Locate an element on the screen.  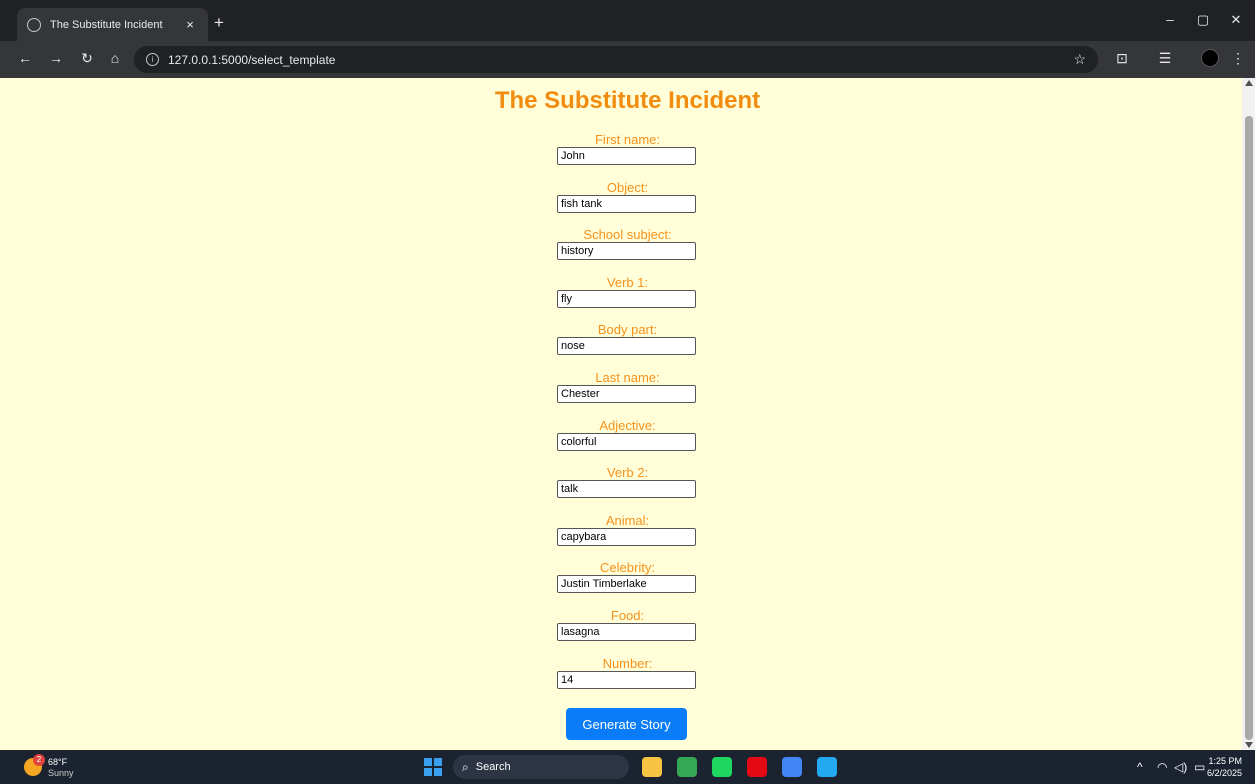
form-field: Number: is located at coordinates (621, 672).